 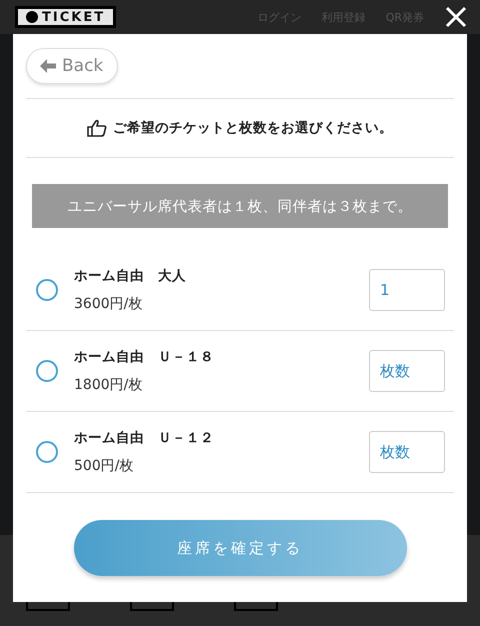 I want to click on arrow-left-icon, so click(x=48, y=66).